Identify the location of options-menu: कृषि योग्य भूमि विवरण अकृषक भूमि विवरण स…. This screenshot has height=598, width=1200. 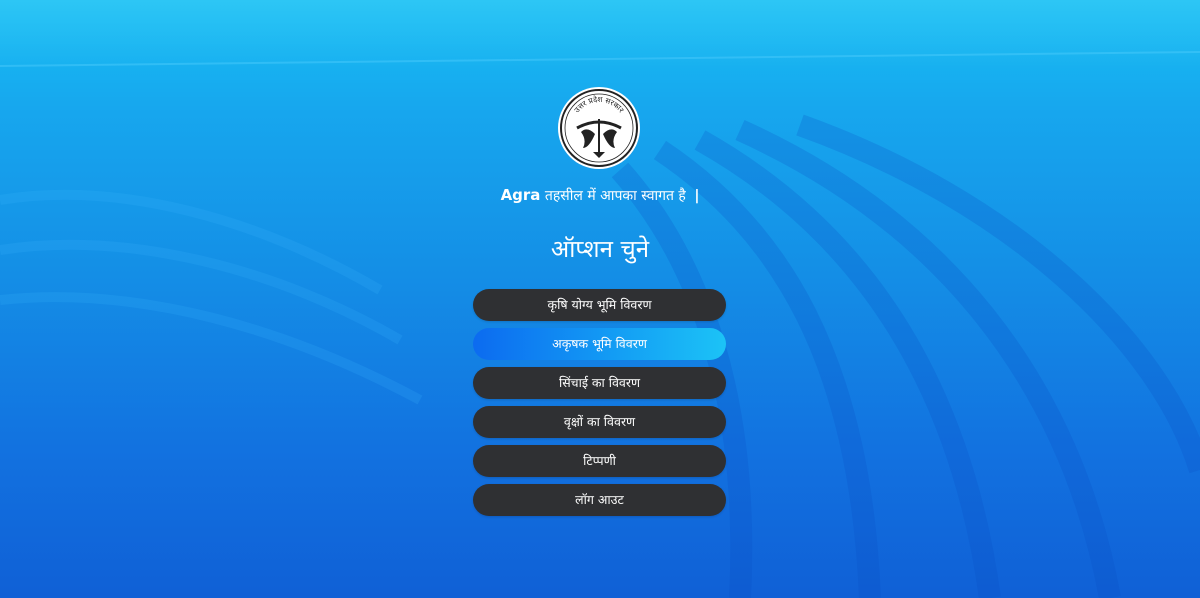
(599, 406).